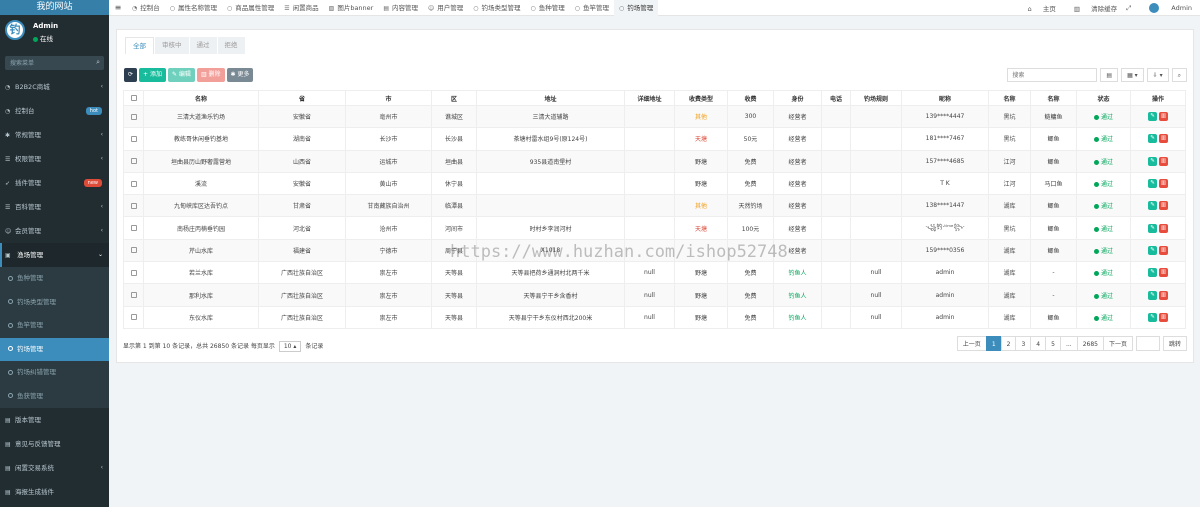 Image resolution: width=1200 pixels, height=507 pixels. I want to click on nav-tab: ○ 商品属性管理, so click(250, 8).